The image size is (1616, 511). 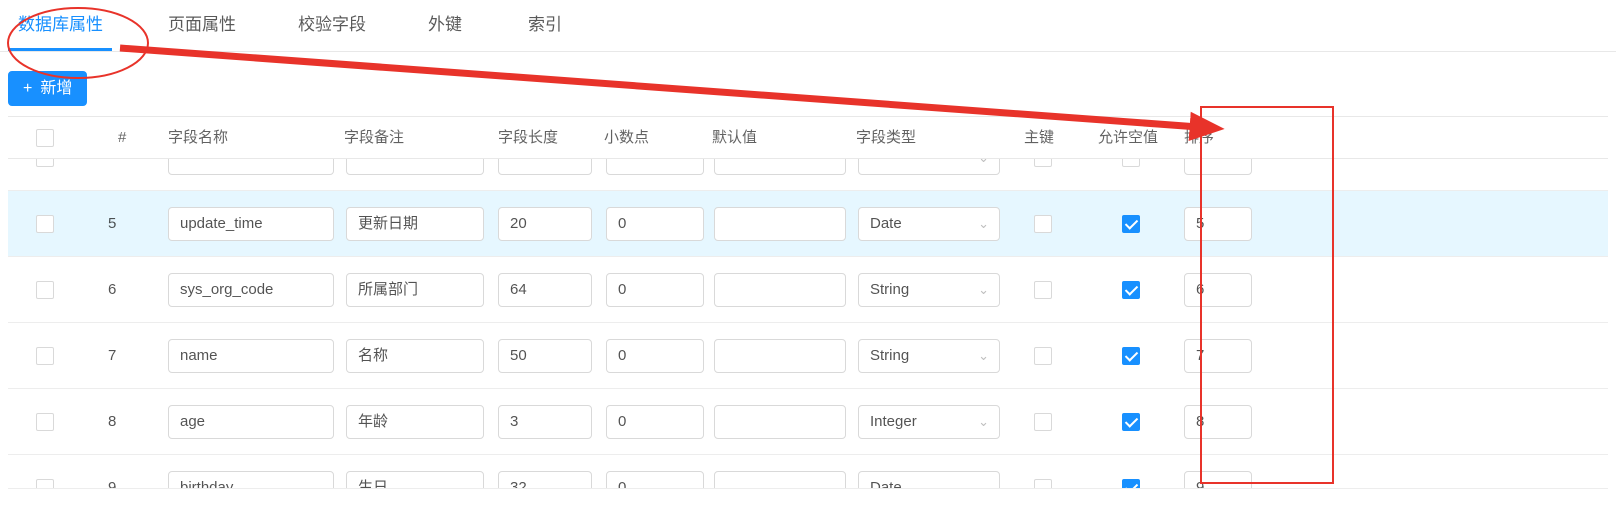 I want to click on tab-4: 索引, so click(x=545, y=25).